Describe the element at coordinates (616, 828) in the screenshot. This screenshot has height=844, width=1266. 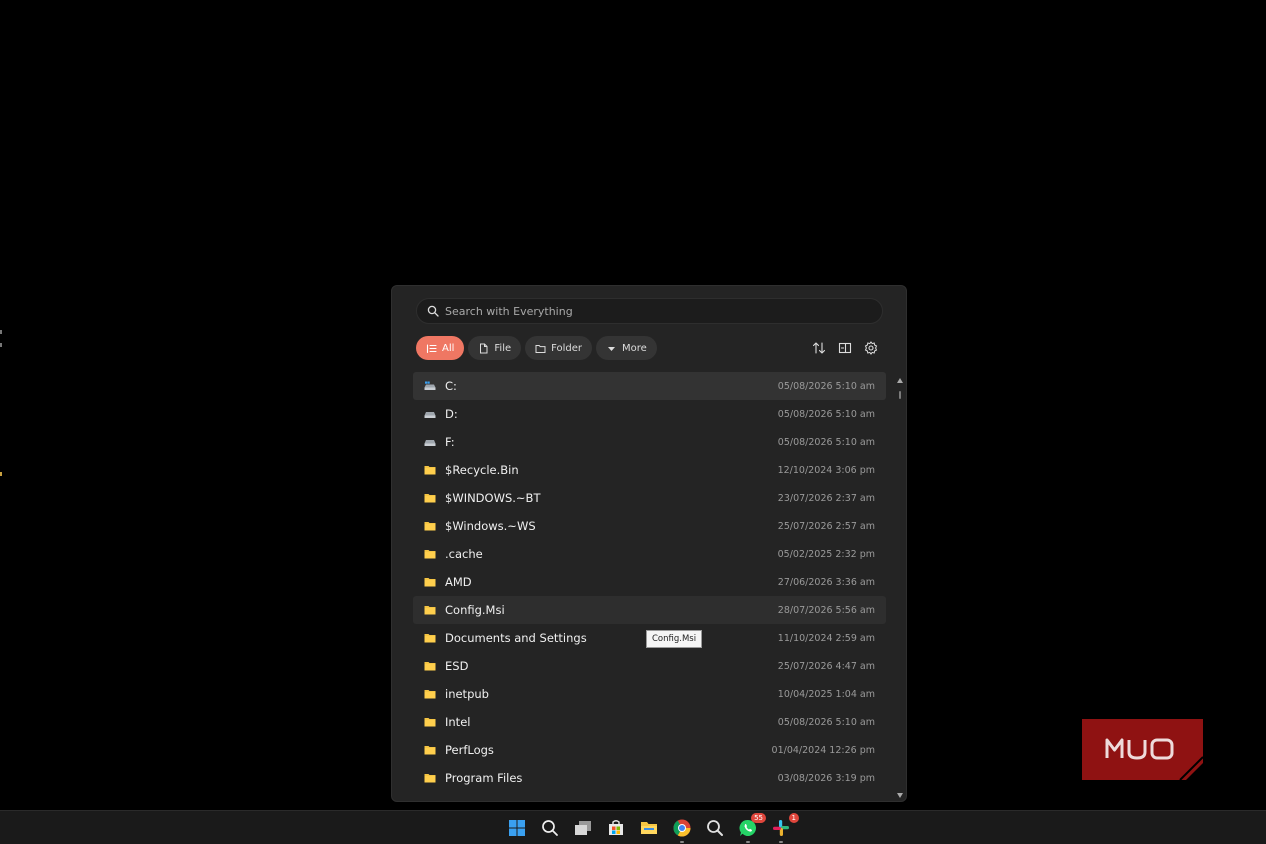
I see `store-button` at that location.